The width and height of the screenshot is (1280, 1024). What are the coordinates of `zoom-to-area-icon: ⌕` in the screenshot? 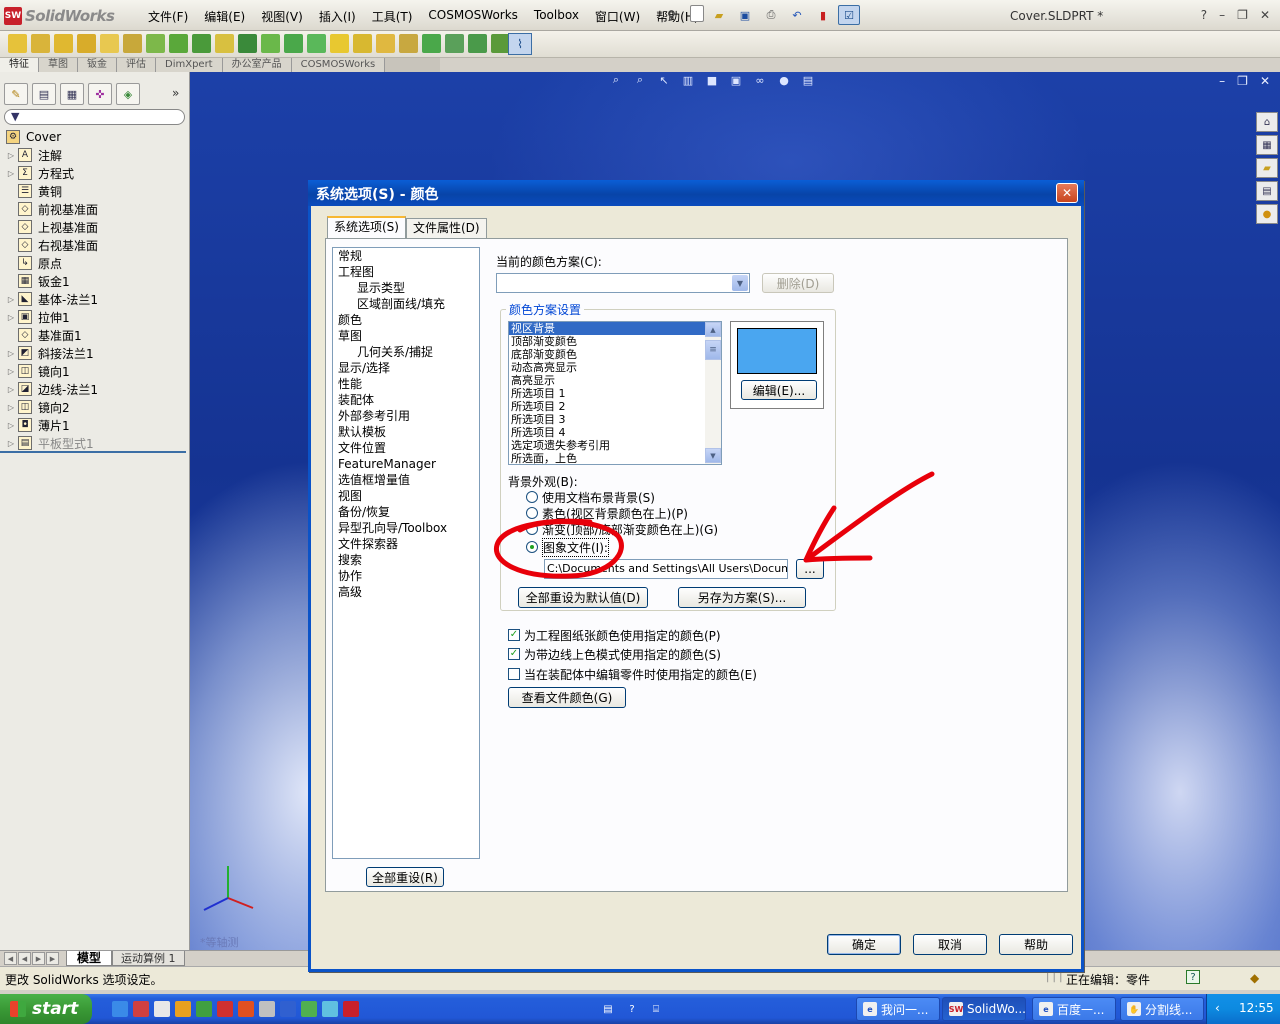 It's located at (640, 80).